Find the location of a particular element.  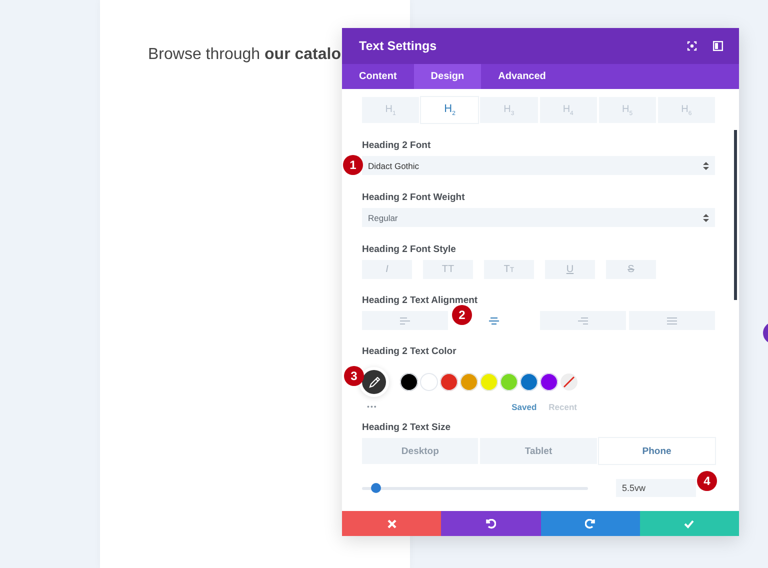

heading-level-tab: H$_{1}$ is located at coordinates (391, 110).